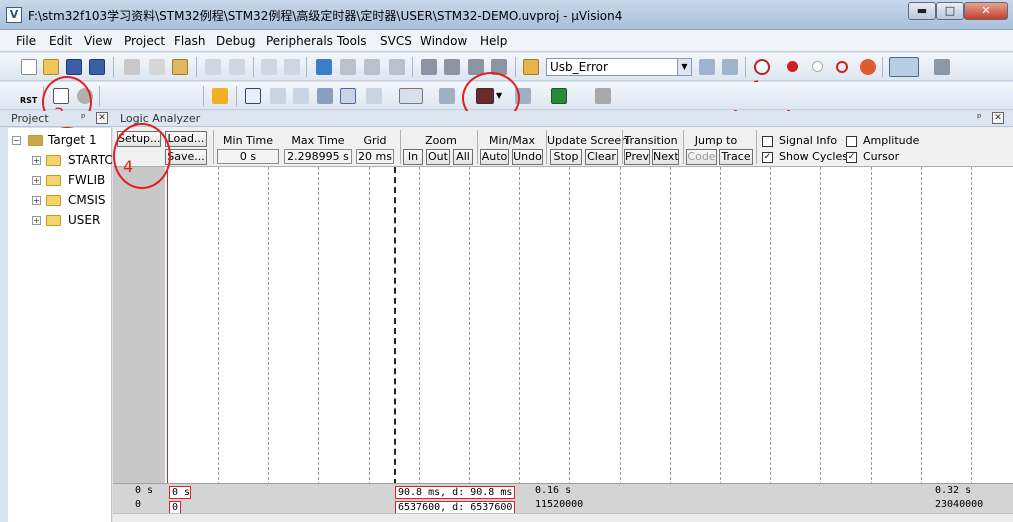  Describe the element at coordinates (29, 96) in the screenshot. I see `reset-cpu-icon: RST` at that location.